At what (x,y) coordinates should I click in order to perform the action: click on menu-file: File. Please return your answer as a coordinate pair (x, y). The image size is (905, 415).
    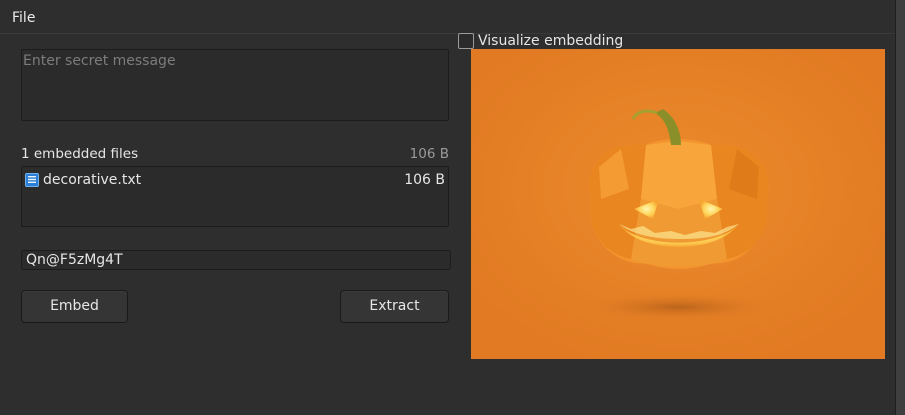
    Looking at the image, I should click on (23, 18).